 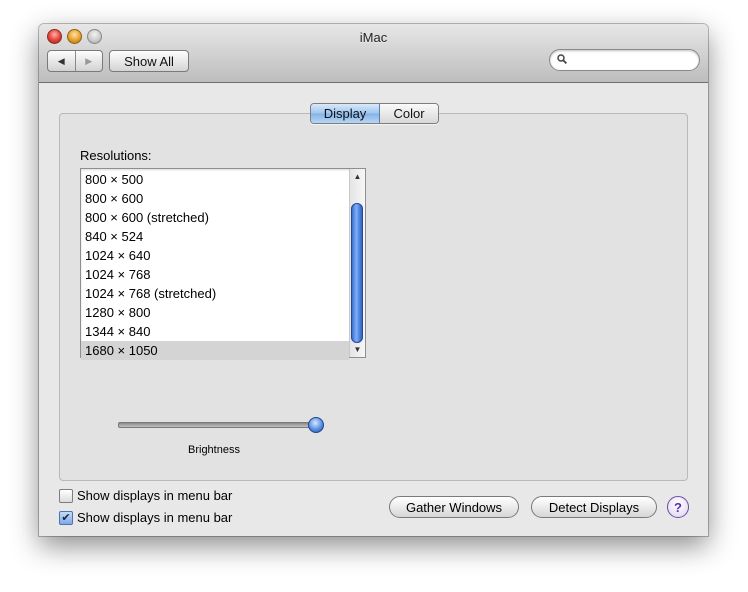 I want to click on resolution-list-item: 800 × 600, so click(x=215, y=198).